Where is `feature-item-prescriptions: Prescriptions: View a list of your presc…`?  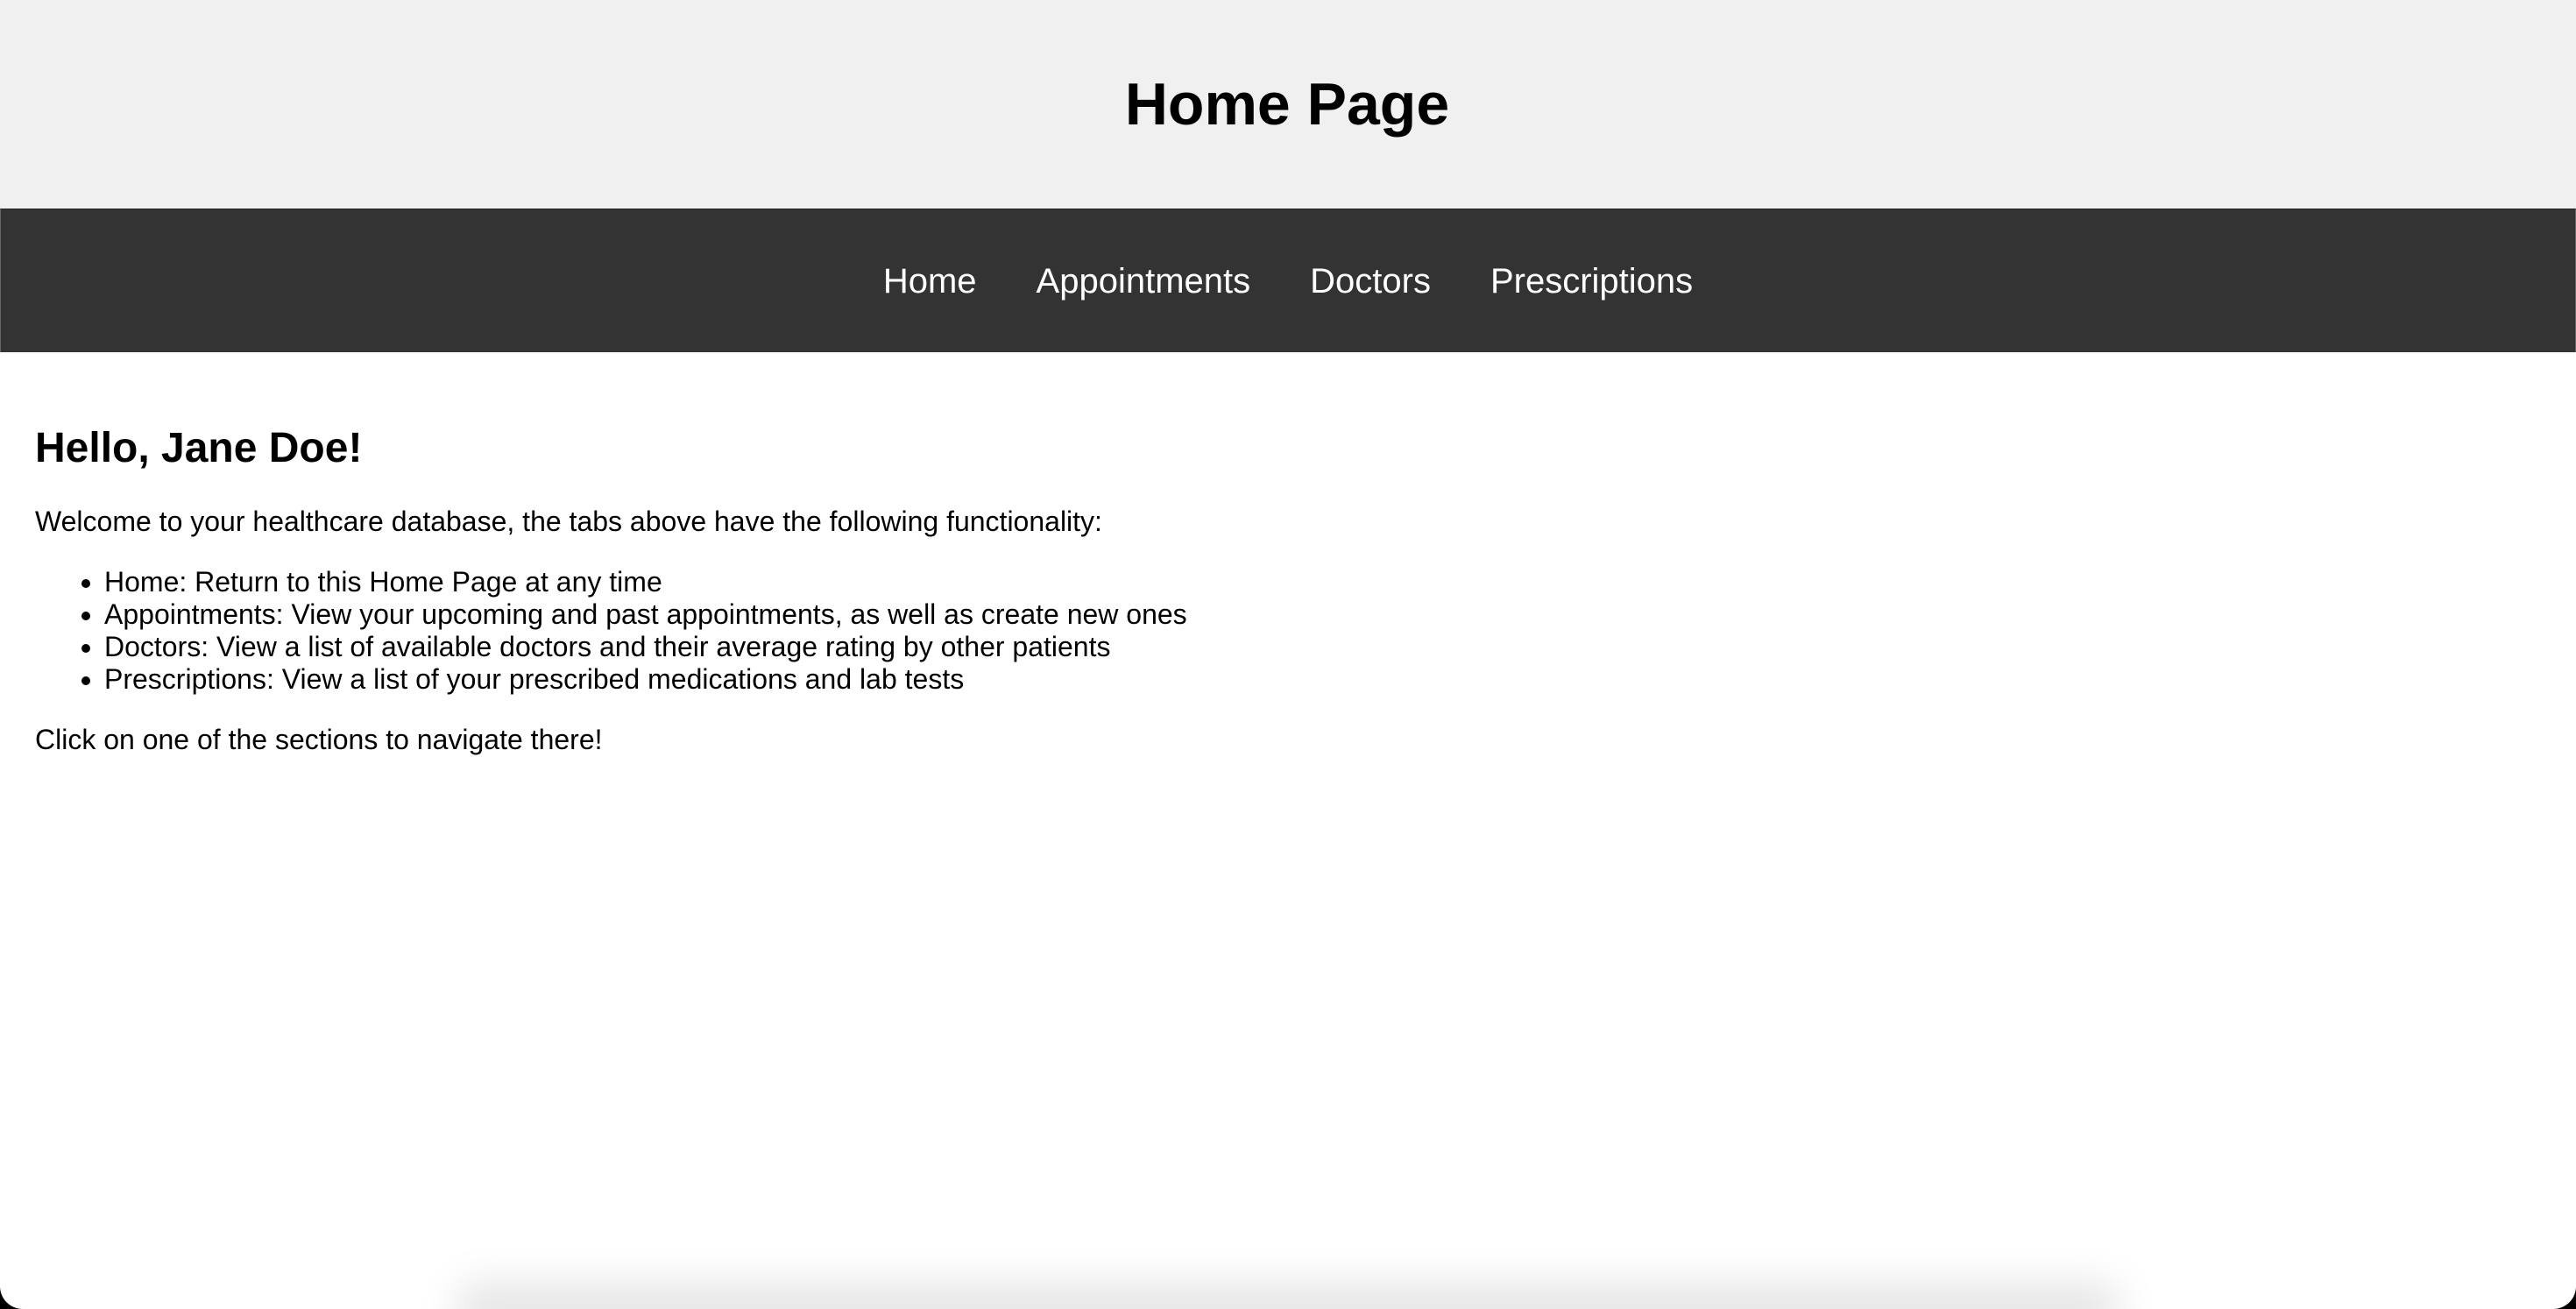
feature-item-prescriptions: Prescriptions: View a list of your presc… is located at coordinates (1322, 679).